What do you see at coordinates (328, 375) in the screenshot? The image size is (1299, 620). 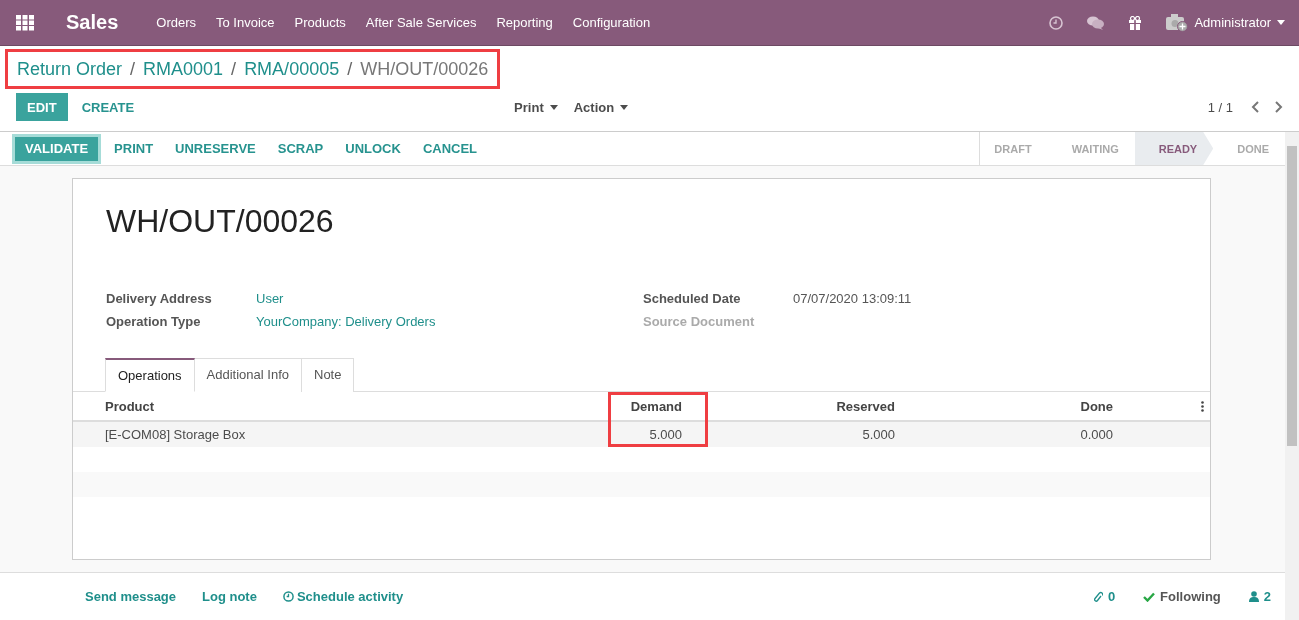 I see `tab: Note` at bounding box center [328, 375].